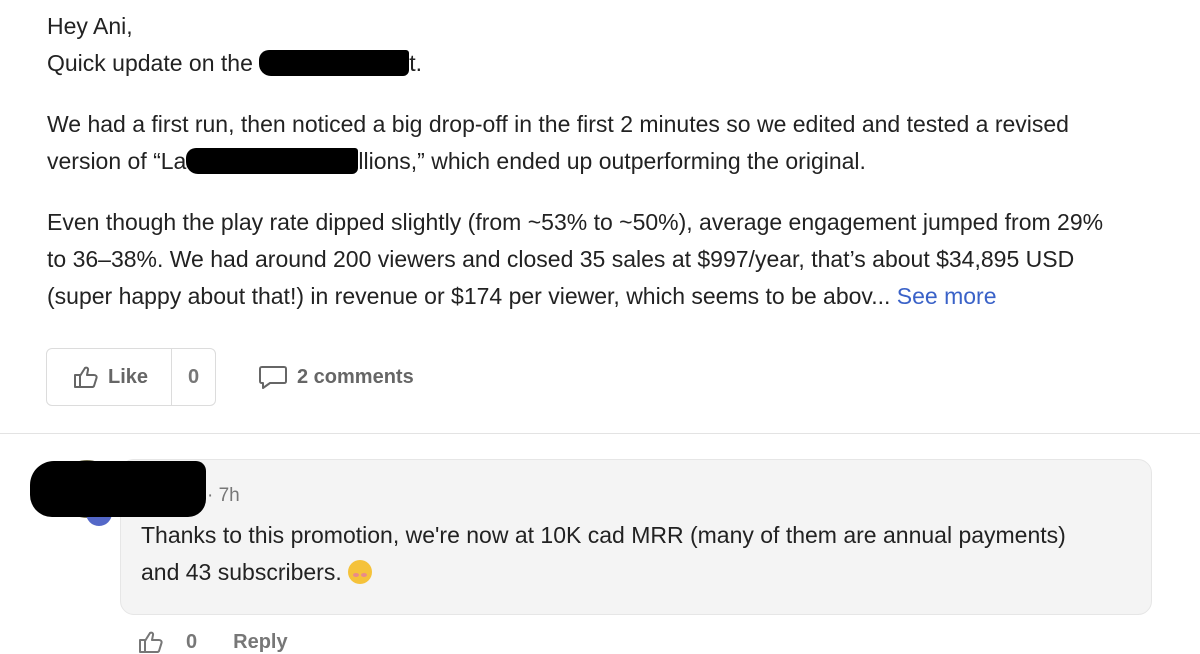  I want to click on like-control: Like 0, so click(131, 377).